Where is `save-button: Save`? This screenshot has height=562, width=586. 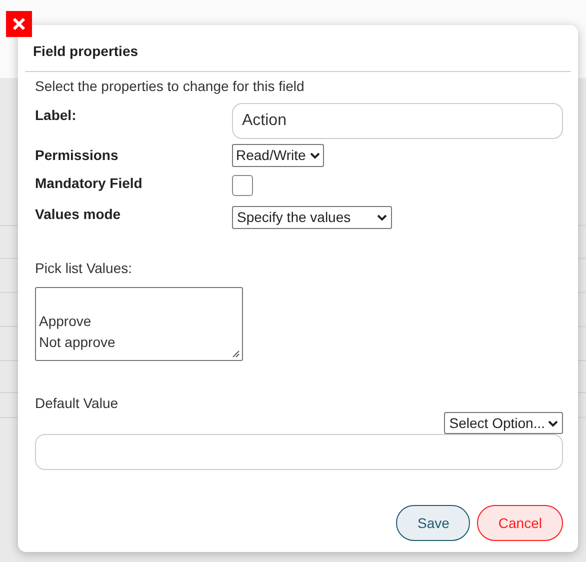 save-button: Save is located at coordinates (433, 523).